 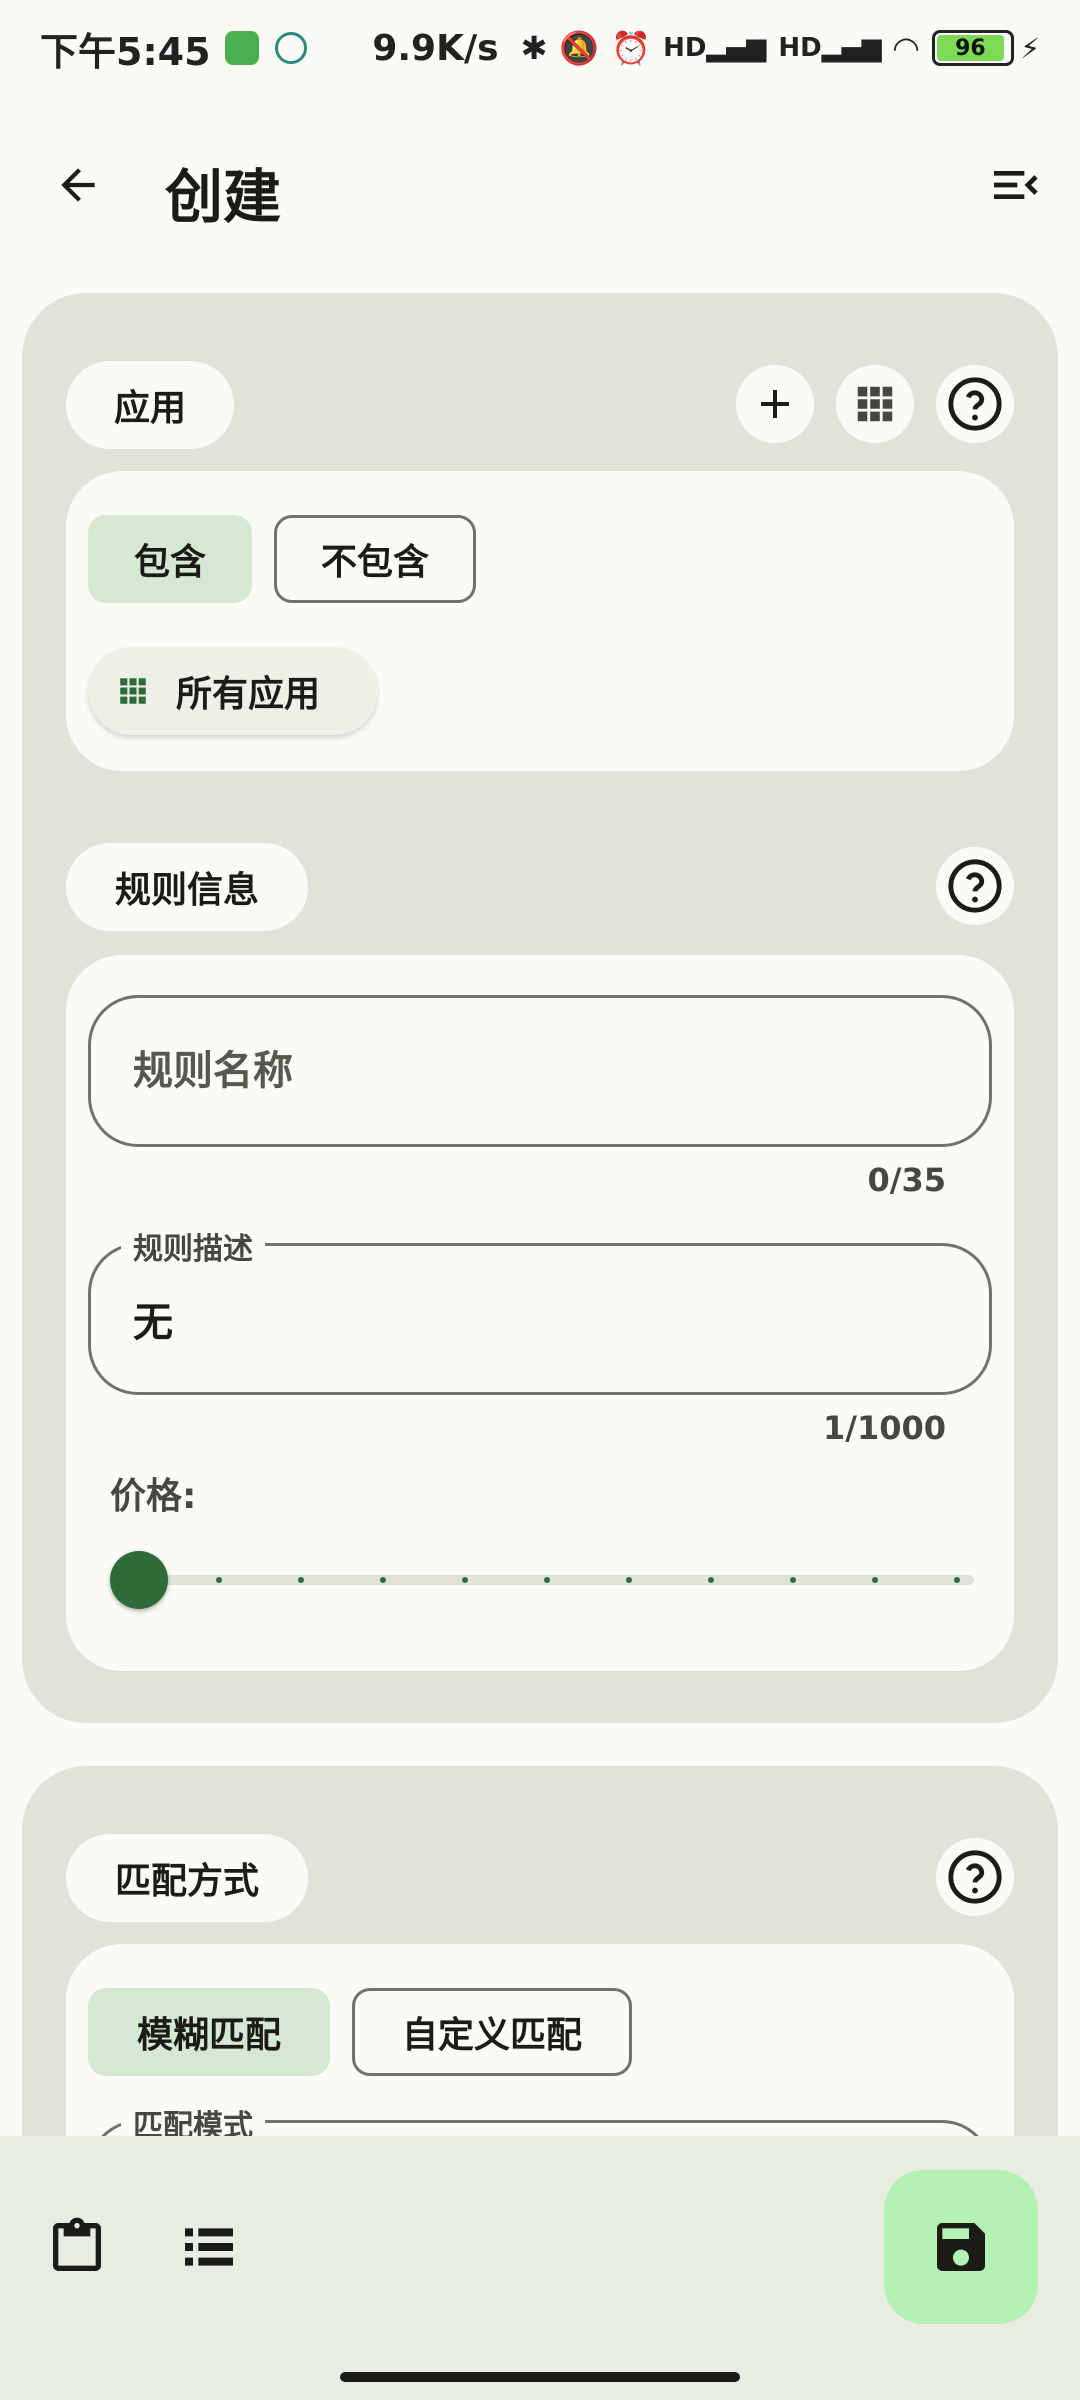 I want to click on app-help-button, so click(x=975, y=404).